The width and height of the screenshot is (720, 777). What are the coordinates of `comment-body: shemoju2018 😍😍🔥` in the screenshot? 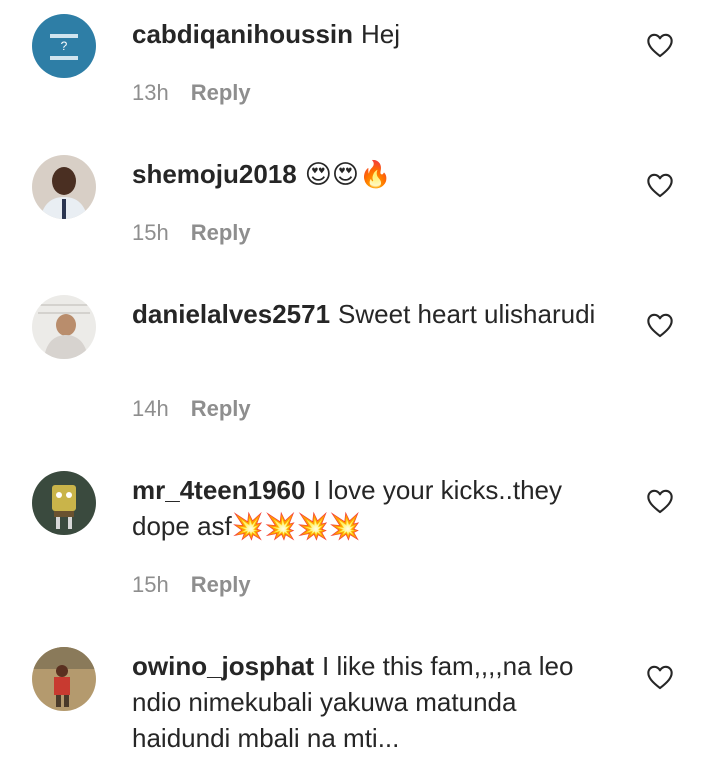 It's located at (372, 174).